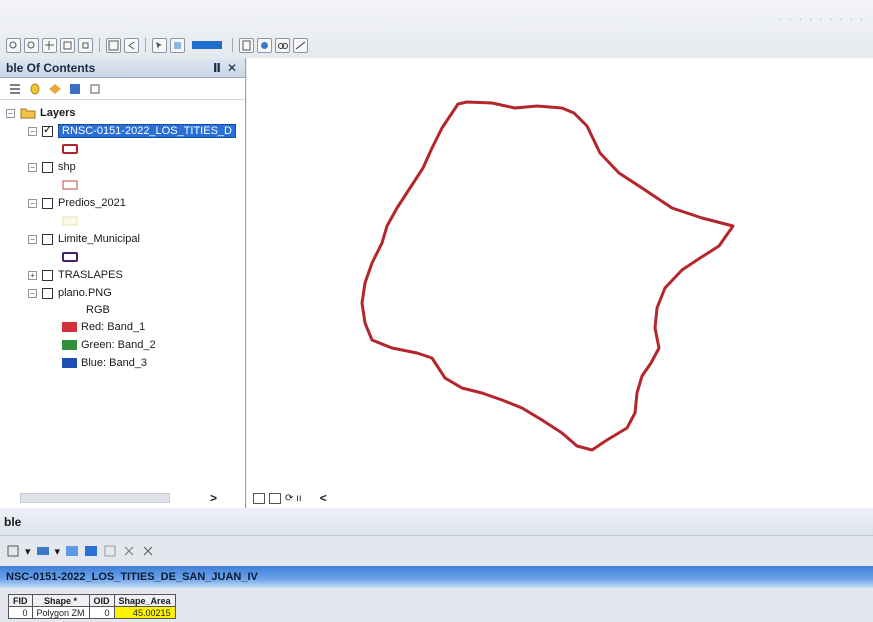 The image size is (873, 622). I want to click on scroll-right-arrow: >, so click(213, 498).